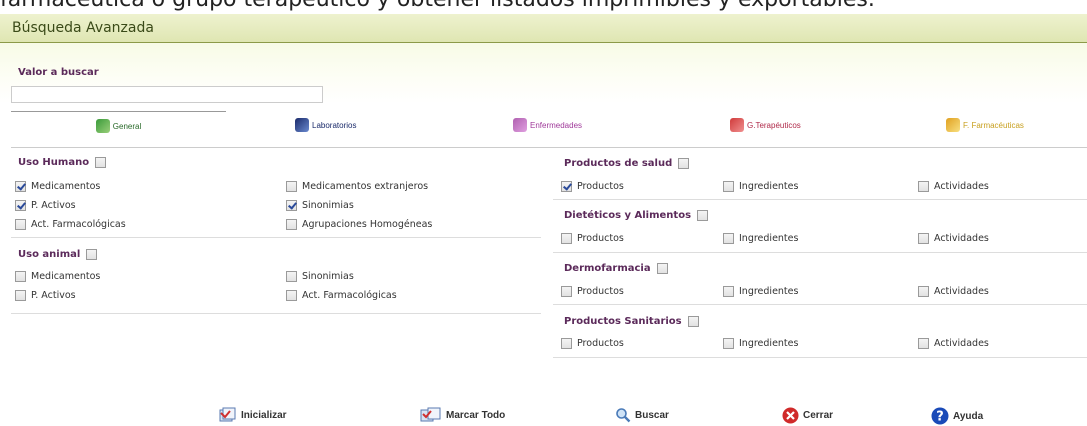 This screenshot has height=426, width=1087. Describe the element at coordinates (476, 415) in the screenshot. I see `button-label: Marcar Todo` at that location.